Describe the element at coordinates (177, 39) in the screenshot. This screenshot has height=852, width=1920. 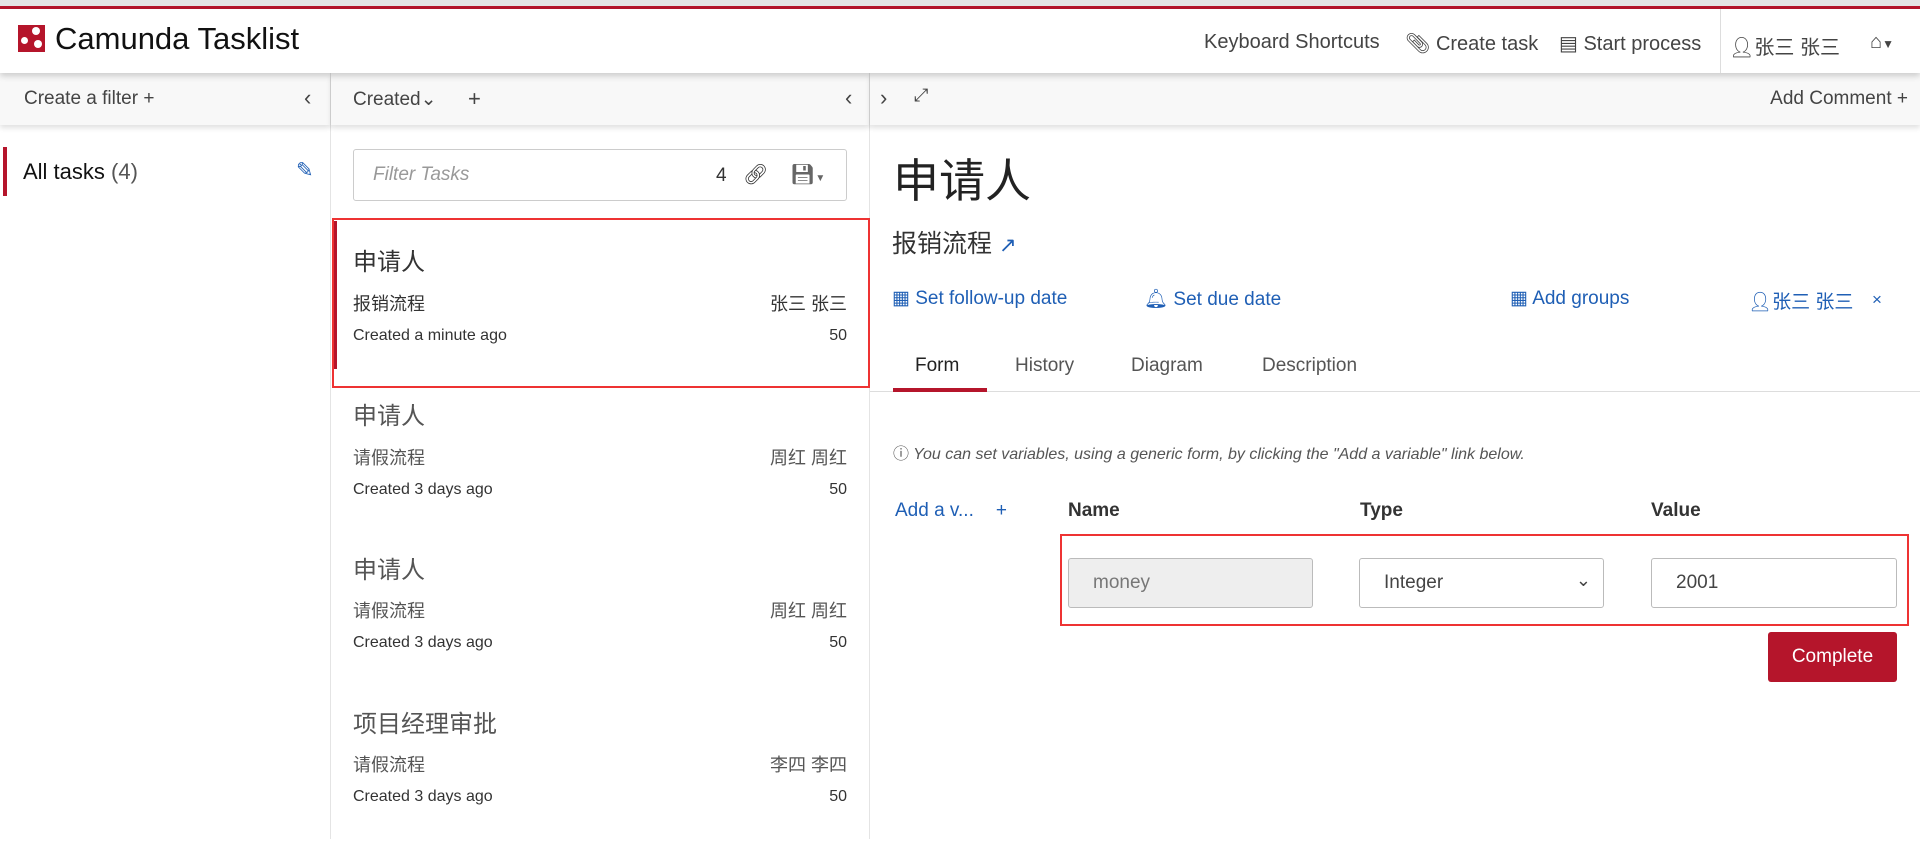
I see `app-title: Camunda Tasklist` at that location.